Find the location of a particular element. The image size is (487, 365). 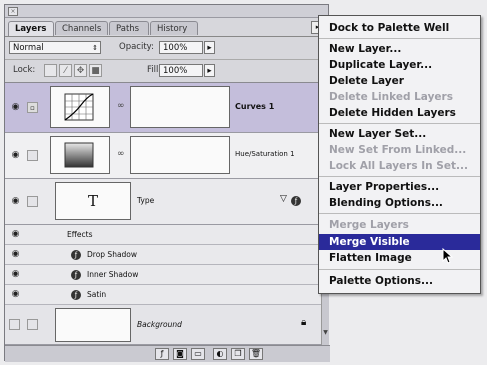

brush-icon: ▫ is located at coordinates (32, 107).